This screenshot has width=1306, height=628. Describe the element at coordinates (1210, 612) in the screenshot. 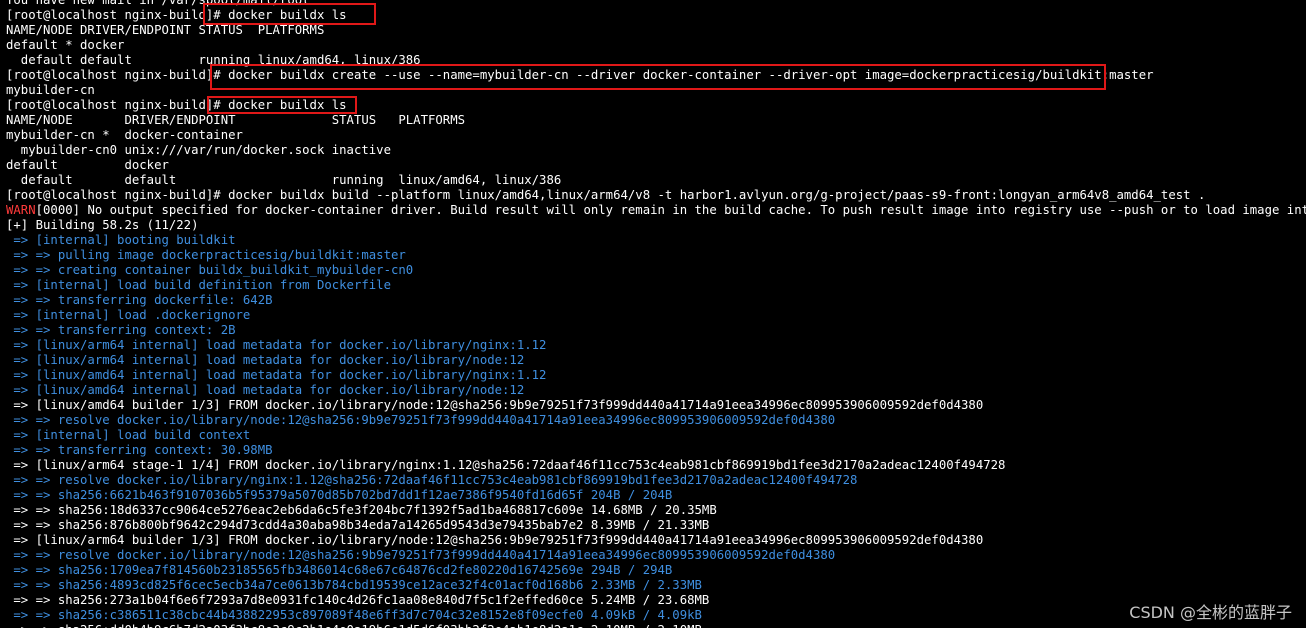

I see `watermark: CSDN @全彬的蓝胖子` at that location.